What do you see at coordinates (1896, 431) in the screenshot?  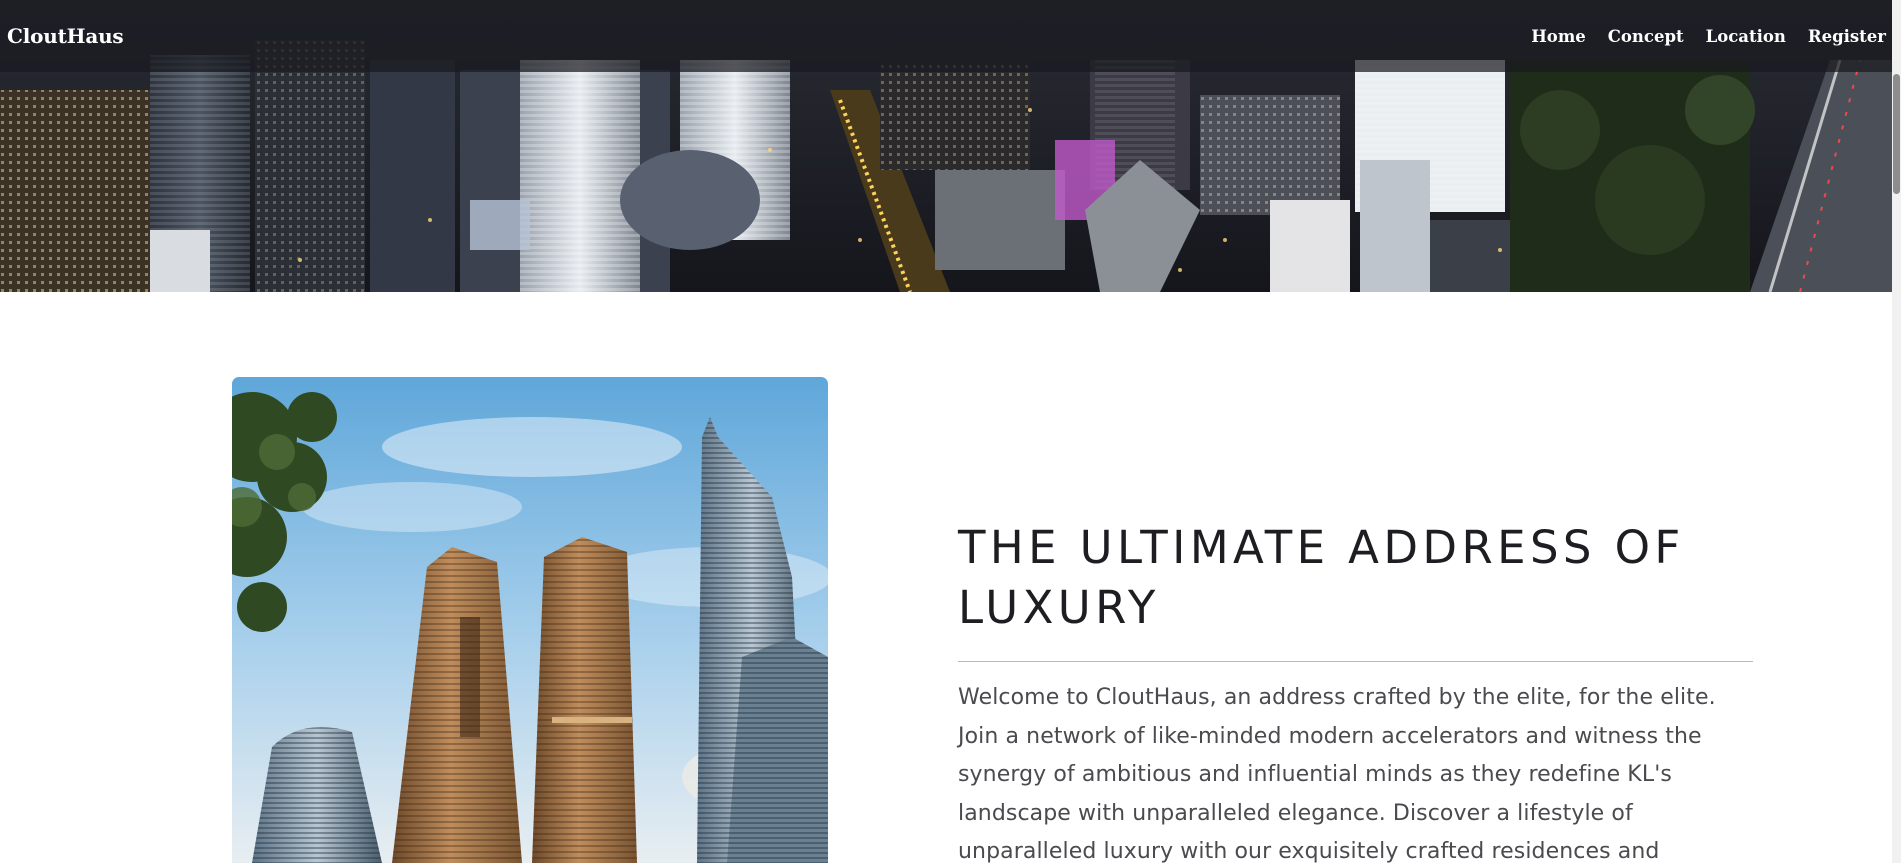 I see `page-scrollbar` at bounding box center [1896, 431].